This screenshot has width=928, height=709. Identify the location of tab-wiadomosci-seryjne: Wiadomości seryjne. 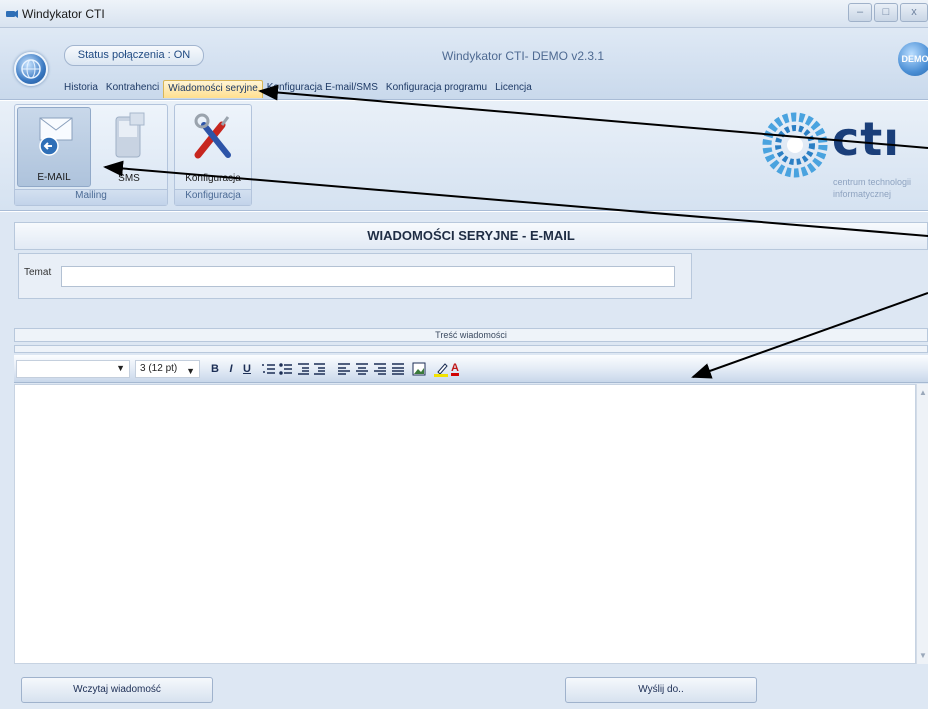
(213, 89).